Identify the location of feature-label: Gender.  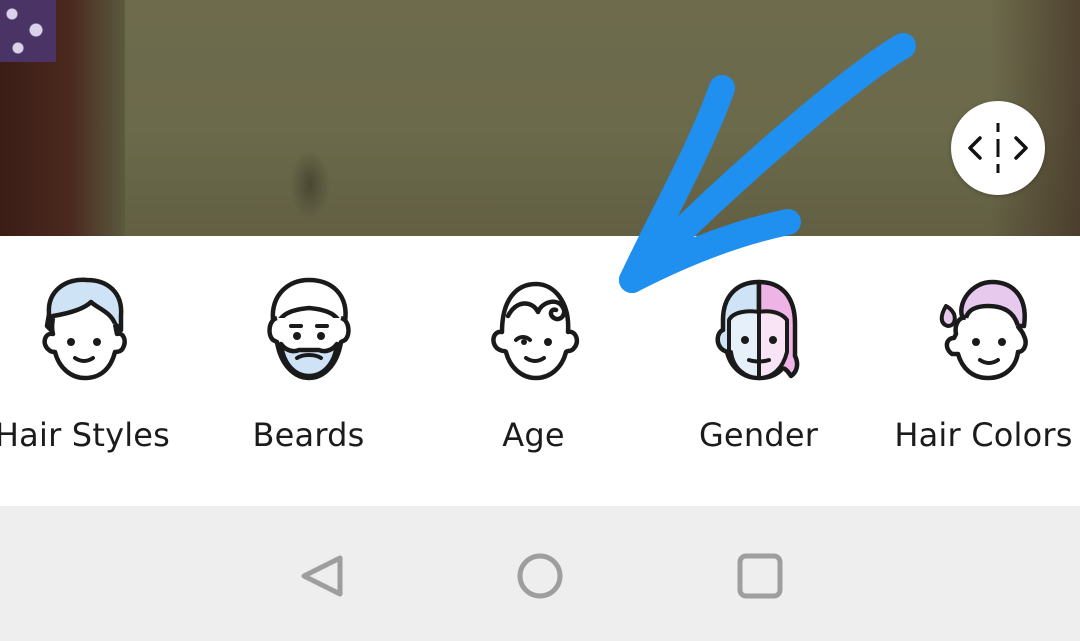
(758, 435).